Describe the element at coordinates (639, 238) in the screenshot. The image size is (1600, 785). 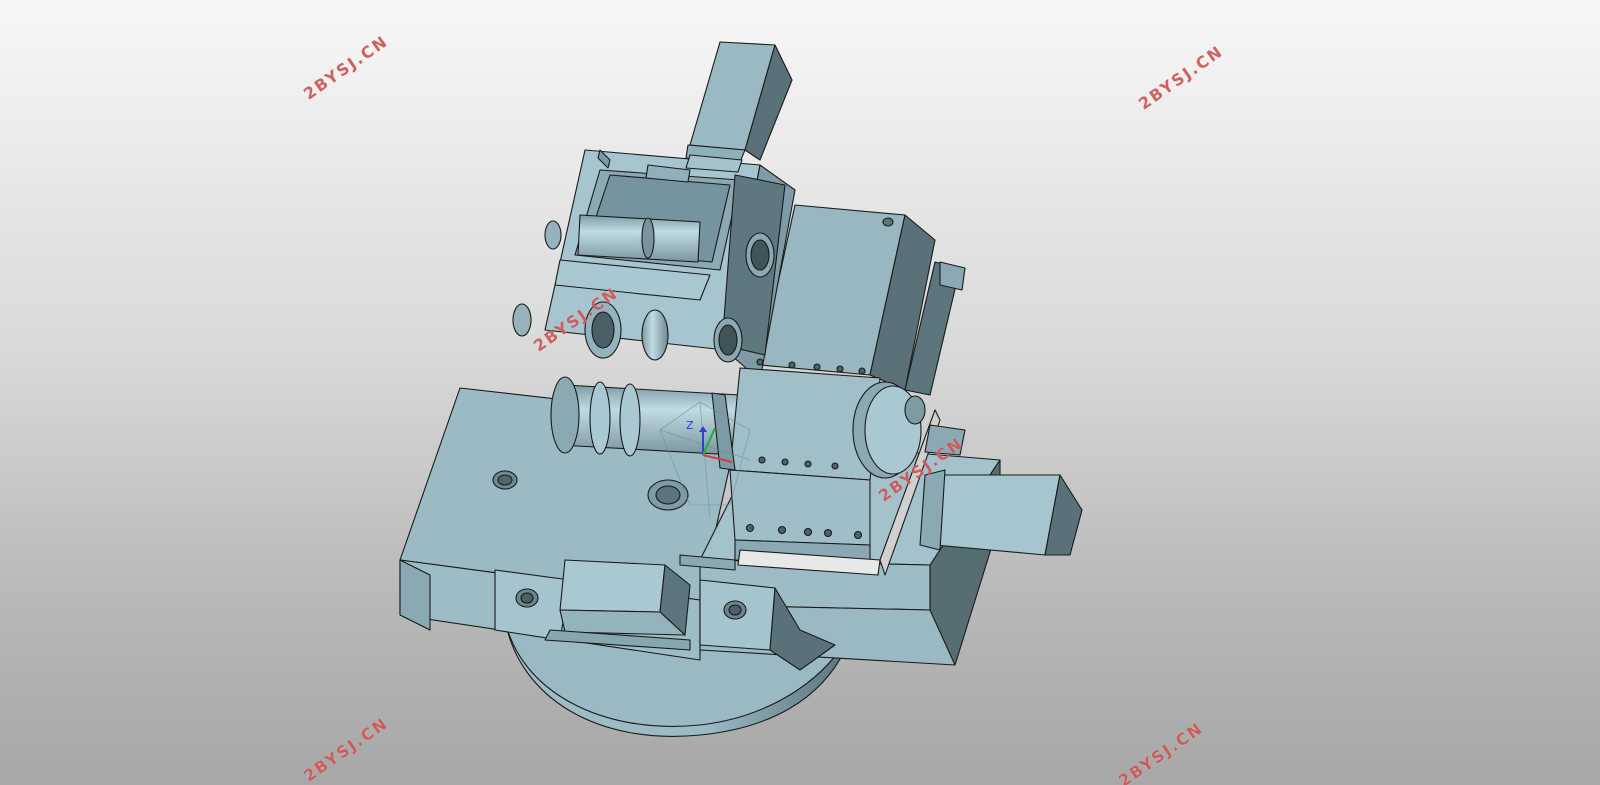
I see `upper-shaft` at that location.